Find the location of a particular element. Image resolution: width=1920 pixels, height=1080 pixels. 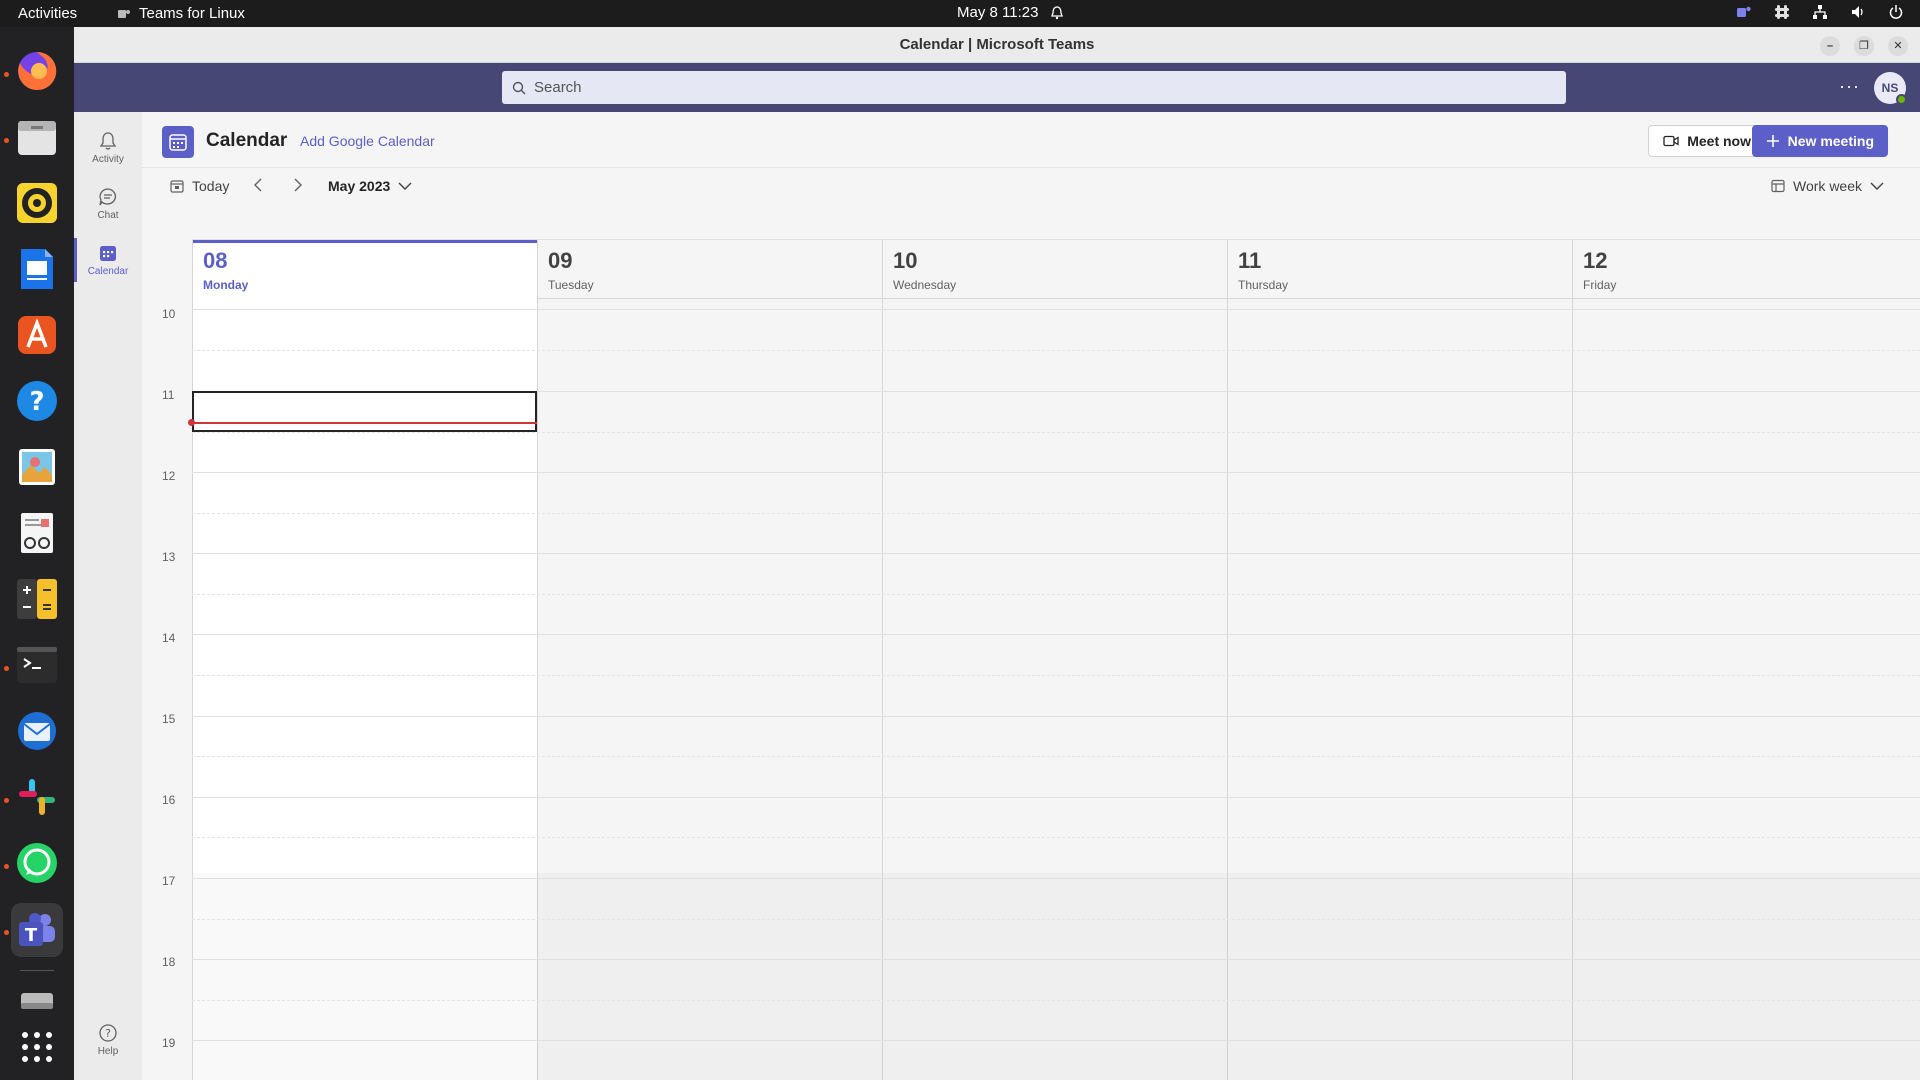

rail-item-help: ? Help is located at coordinates (108, 1040).